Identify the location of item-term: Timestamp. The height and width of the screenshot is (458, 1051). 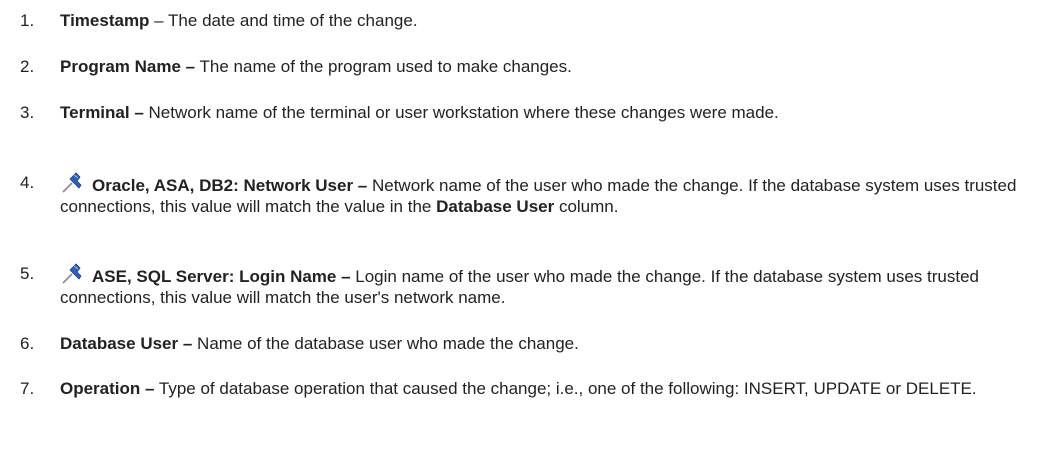
(105, 20).